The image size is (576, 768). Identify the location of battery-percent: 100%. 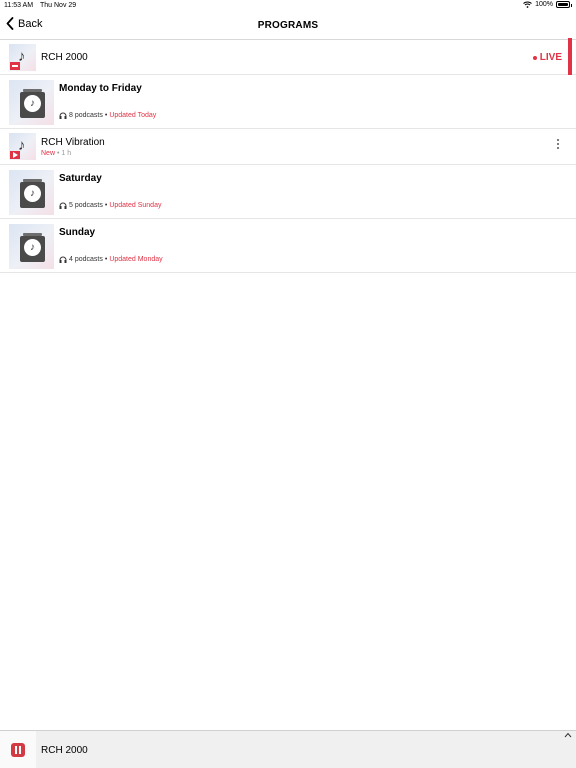
(544, 4).